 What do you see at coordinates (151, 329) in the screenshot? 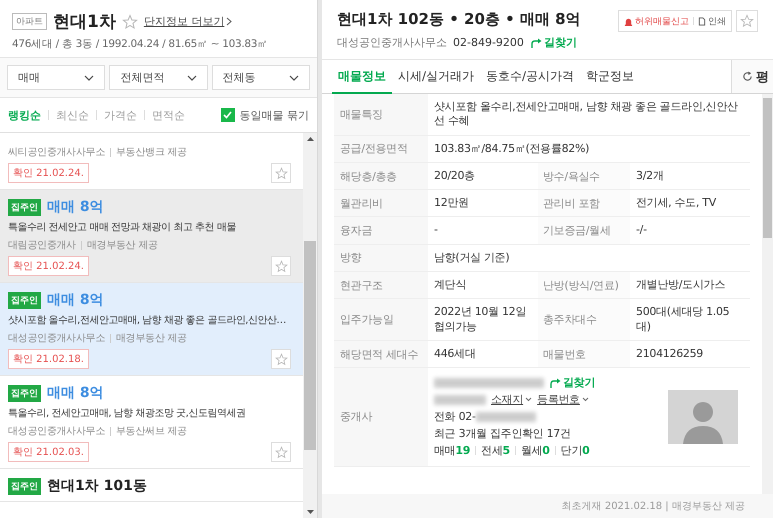
I see `listing-card: 집주인 매매 8억 샷시포함 올수리,전세안고매매, 남향 채광 좋은 골드라인,신안산… 대성공인중개사사무소 매경부동산 제공 확인 21.02.18.` at bounding box center [151, 329].